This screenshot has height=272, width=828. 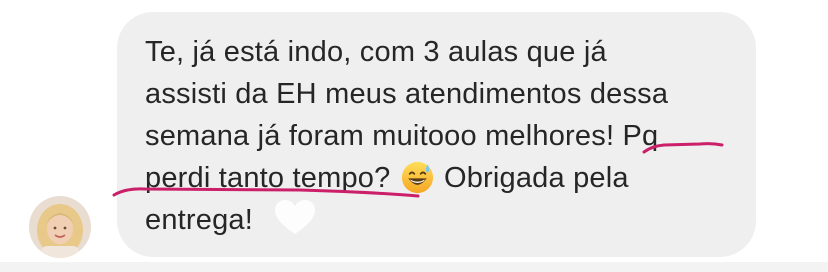 I want to click on message-line: Te, já está indo, com 3 aulas que já, so click(x=376, y=52).